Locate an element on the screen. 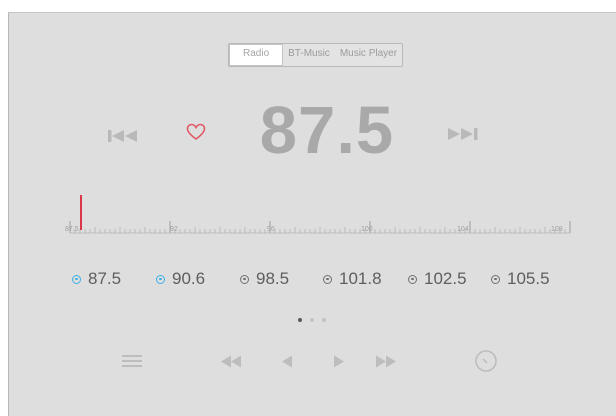  preset-station: 105.5 is located at coordinates (520, 279).